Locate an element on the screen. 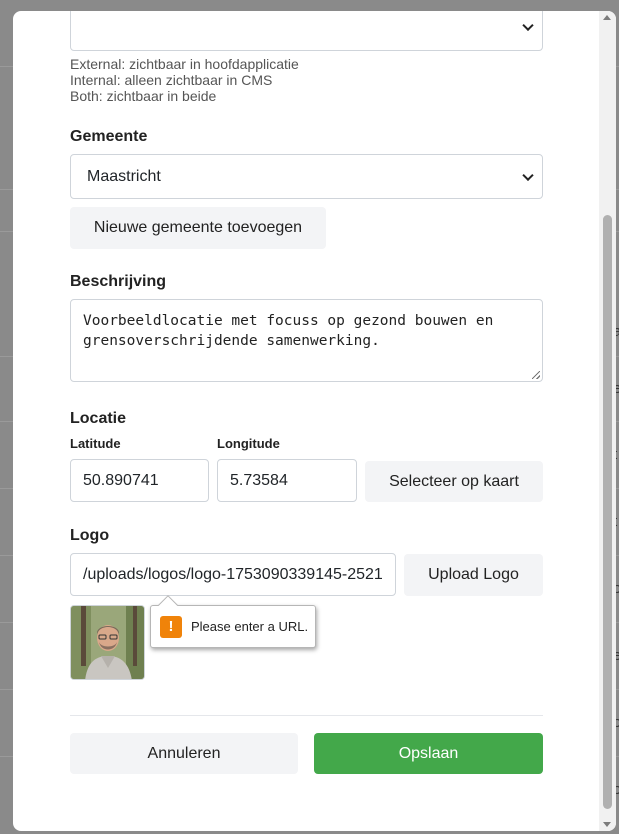 This screenshot has width=619, height=834. save-button: Opslaan is located at coordinates (428, 753).